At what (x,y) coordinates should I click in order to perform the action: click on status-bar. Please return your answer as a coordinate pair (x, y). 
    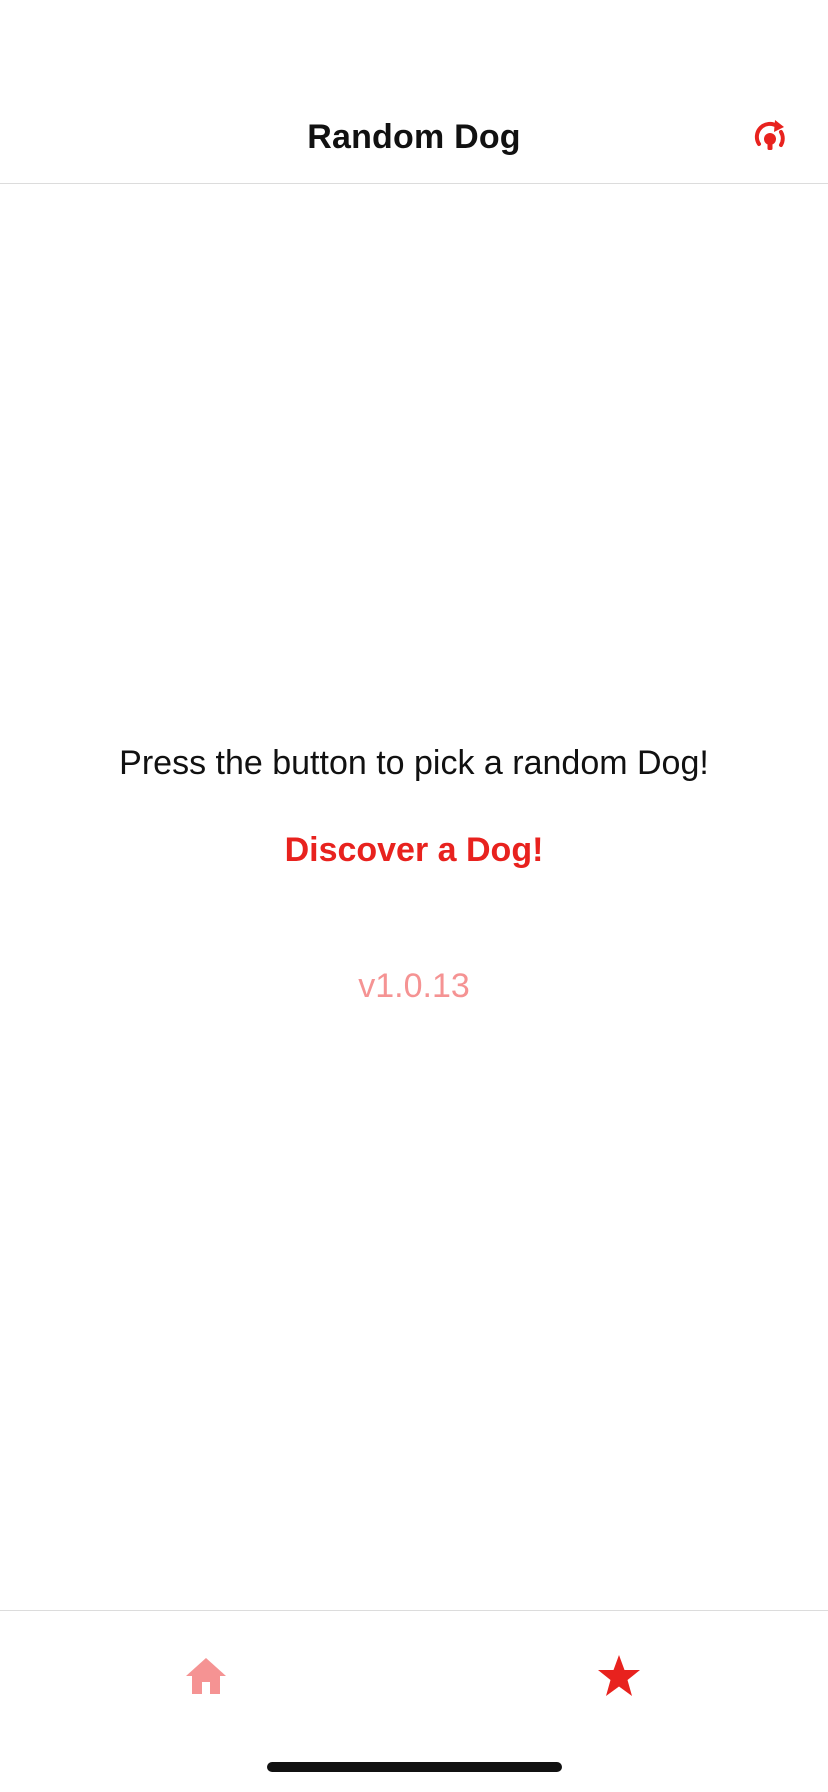
    Looking at the image, I should click on (414, 44).